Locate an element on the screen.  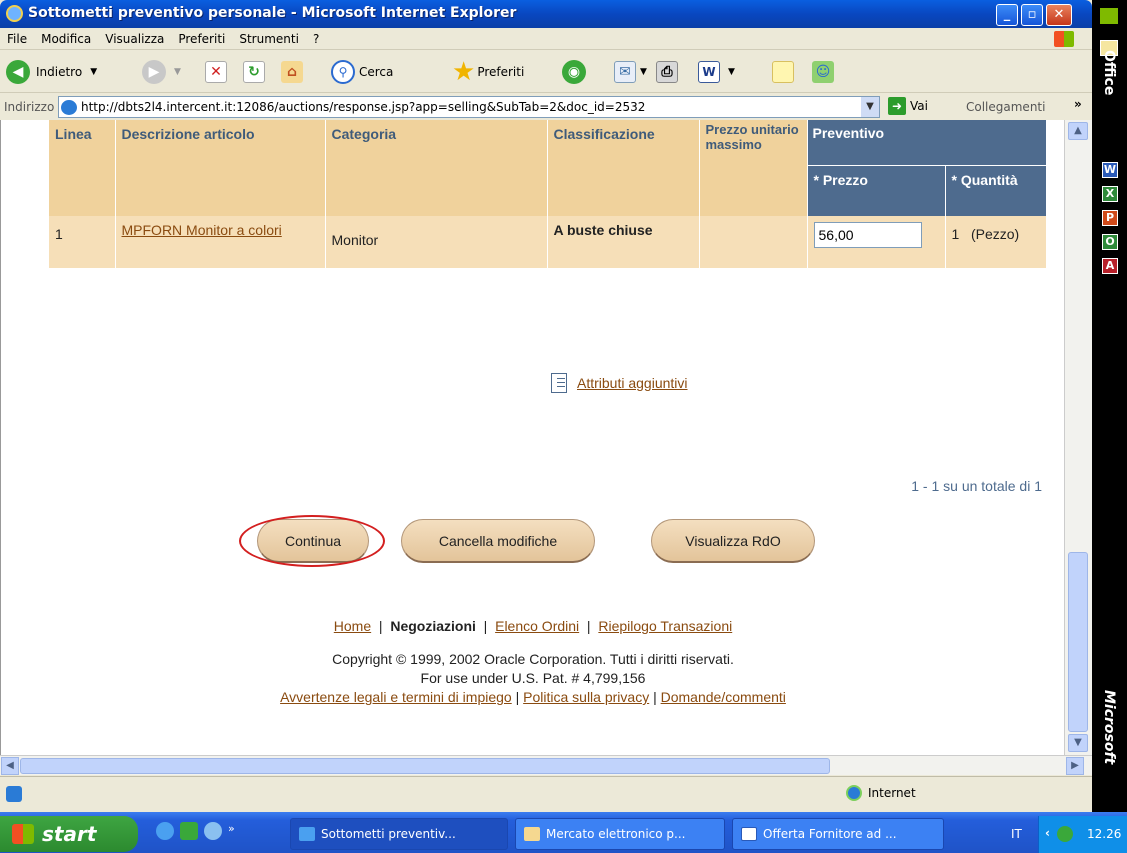
comments-link: Domande/commenti is located at coordinates (723, 697).